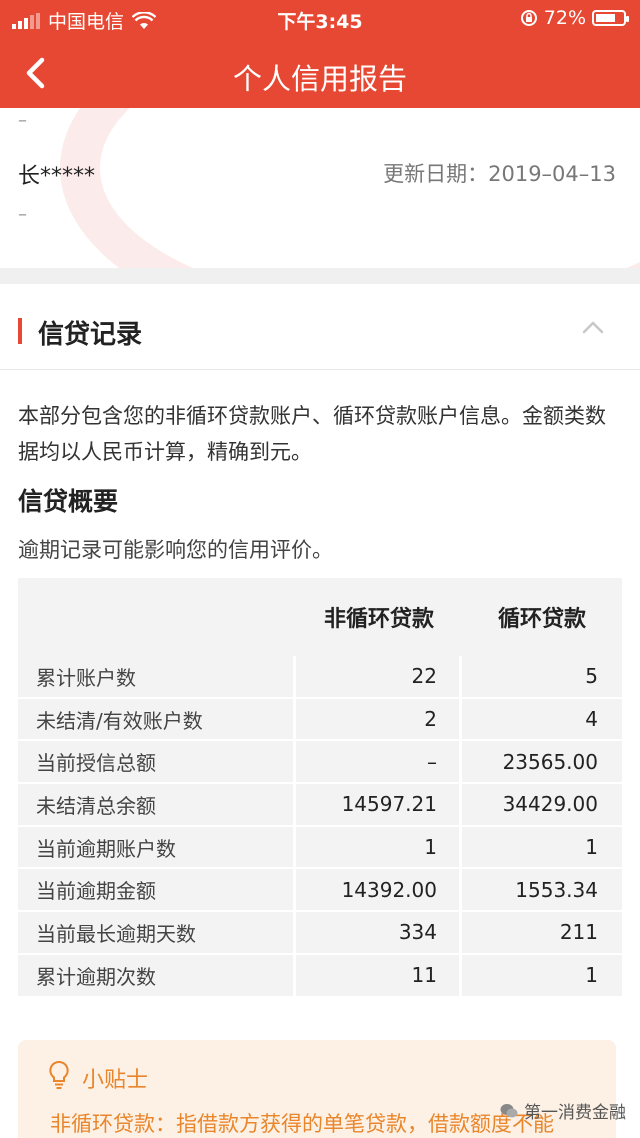 The image size is (640, 1138). Describe the element at coordinates (320, 617) in the screenshot. I see `table-header: 非循环贷款 循环贷款` at that location.